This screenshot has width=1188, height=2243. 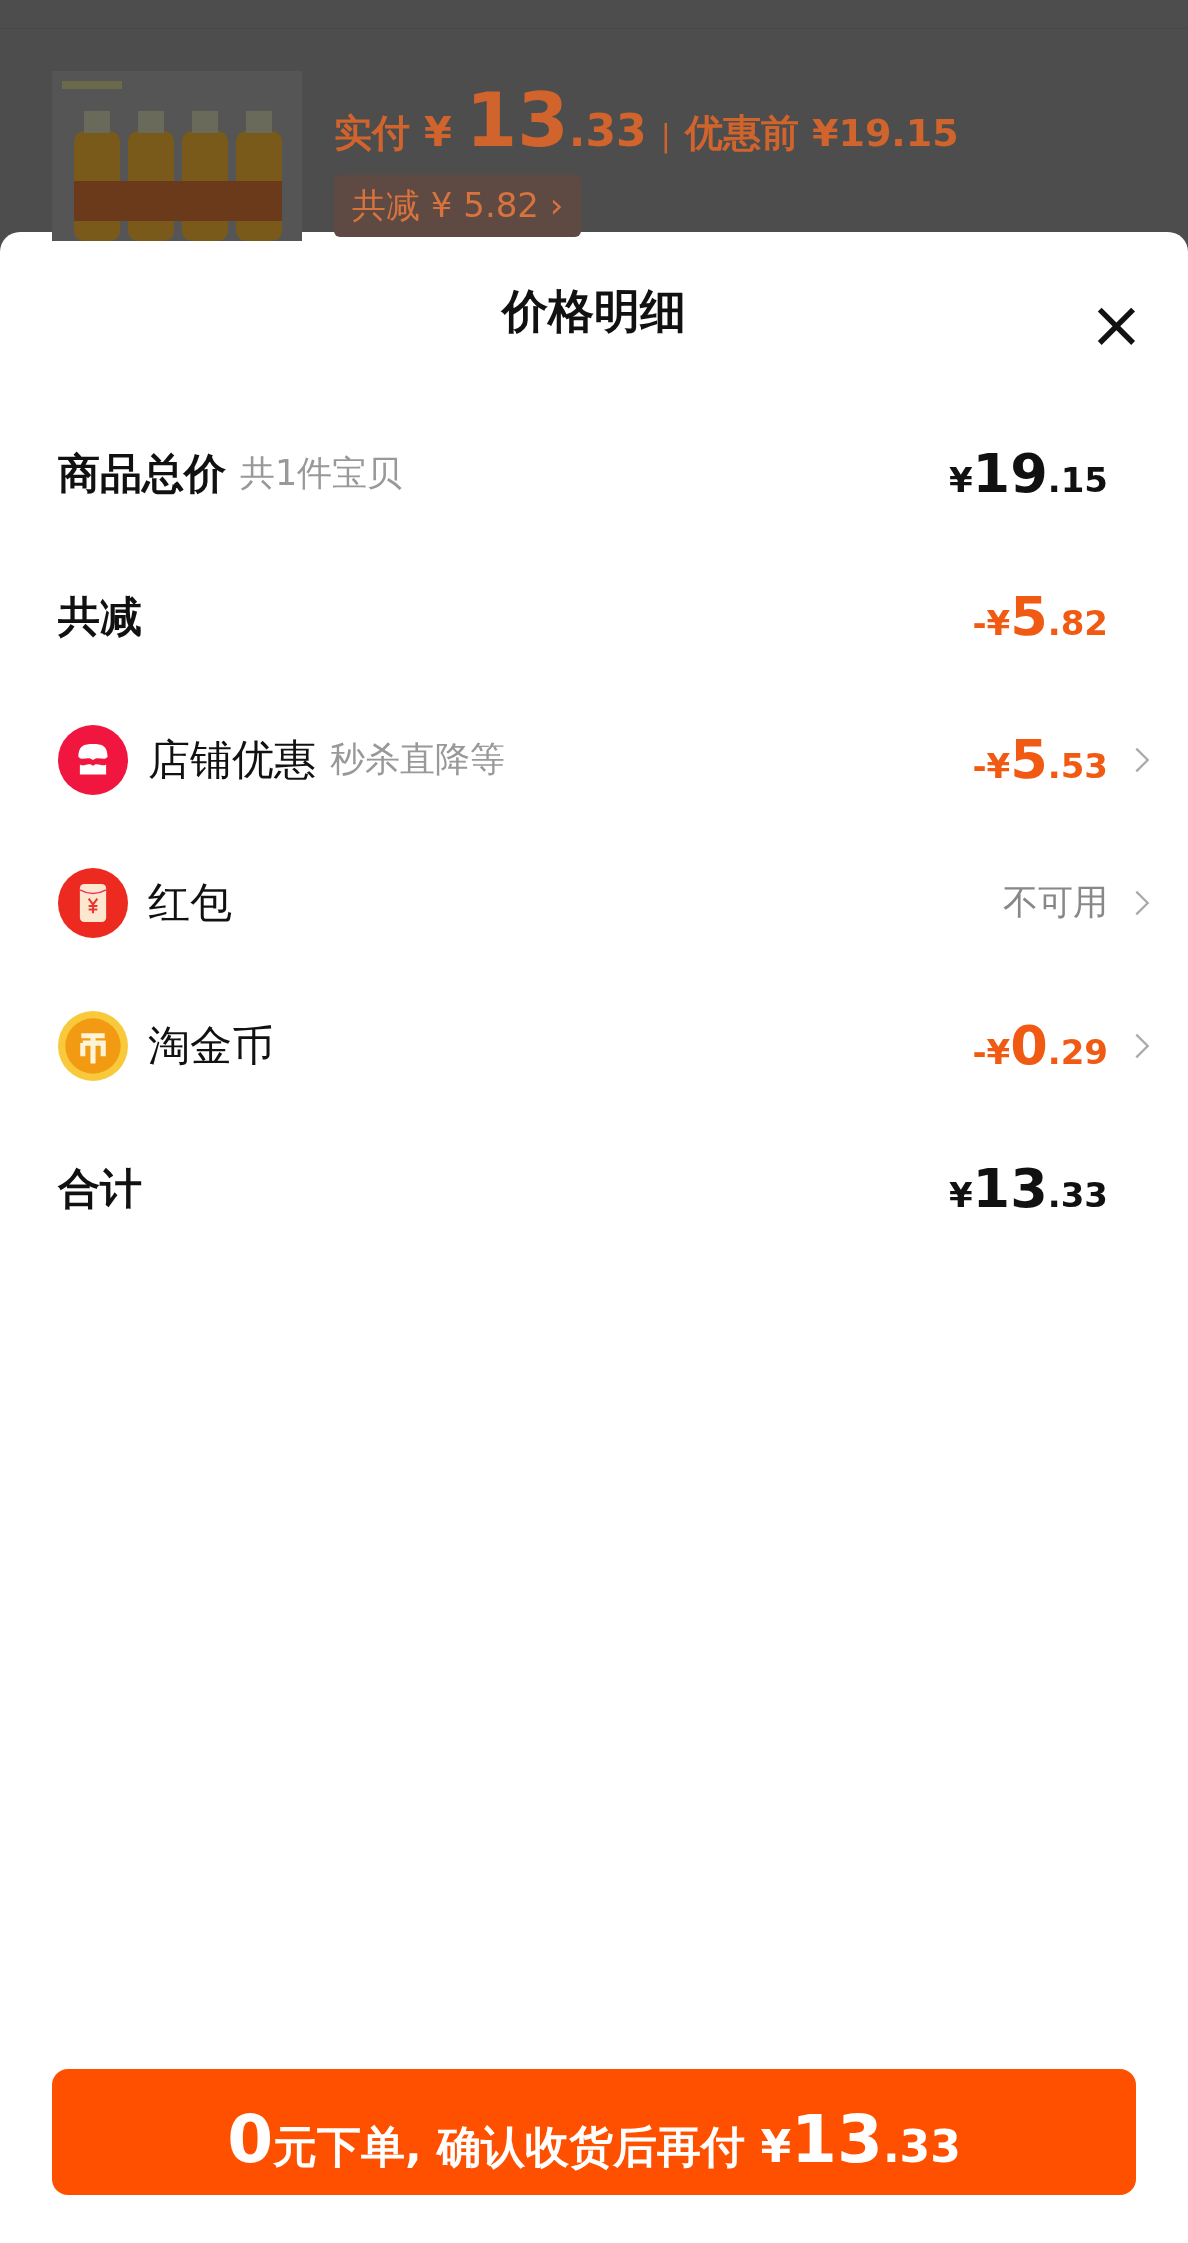 What do you see at coordinates (594, 759) in the screenshot?
I see `price-row: 店铺优惠 秒杀直降等 -¥5.53` at bounding box center [594, 759].